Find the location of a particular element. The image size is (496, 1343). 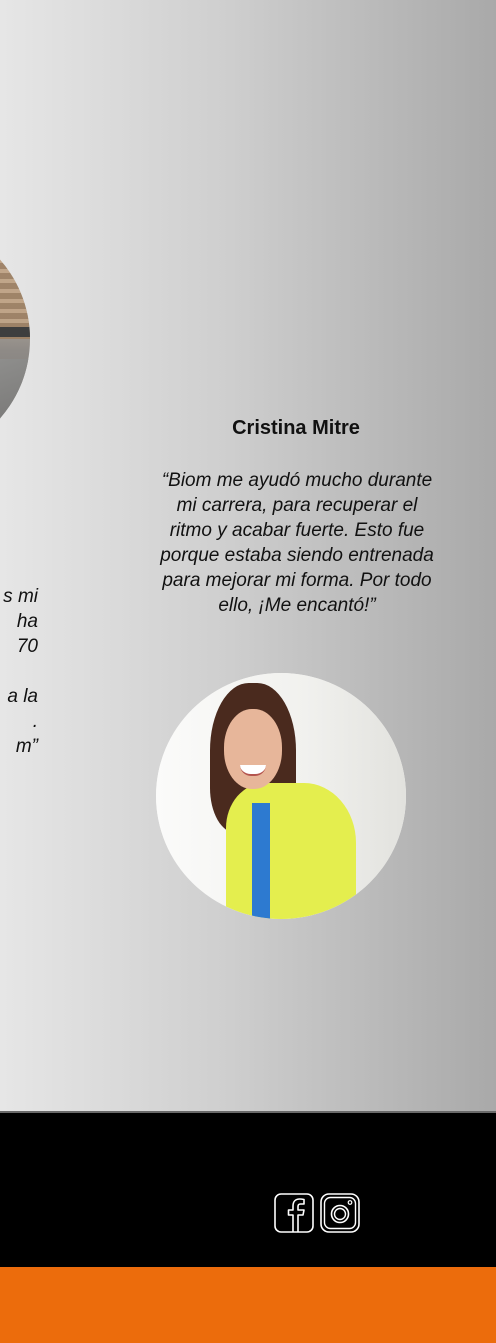

section-divider is located at coordinates (248, 1112).